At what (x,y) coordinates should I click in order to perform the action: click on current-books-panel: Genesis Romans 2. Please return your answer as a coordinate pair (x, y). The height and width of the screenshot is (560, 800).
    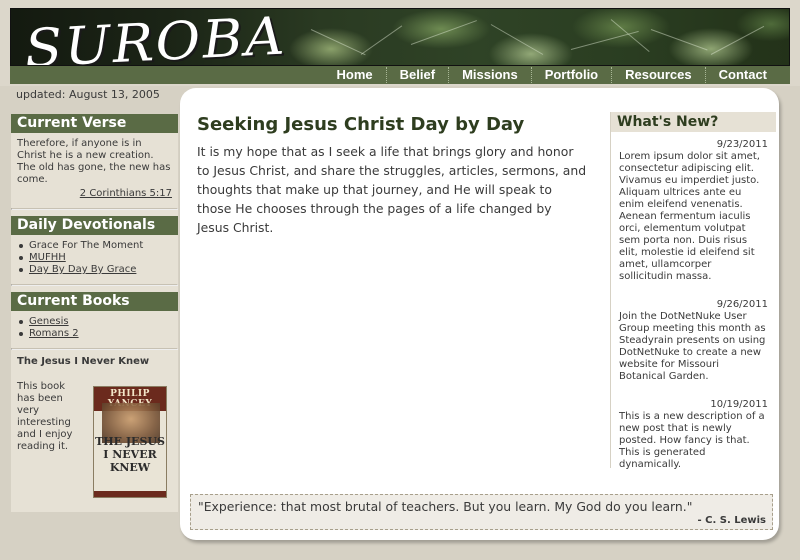
    Looking at the image, I should click on (94, 329).